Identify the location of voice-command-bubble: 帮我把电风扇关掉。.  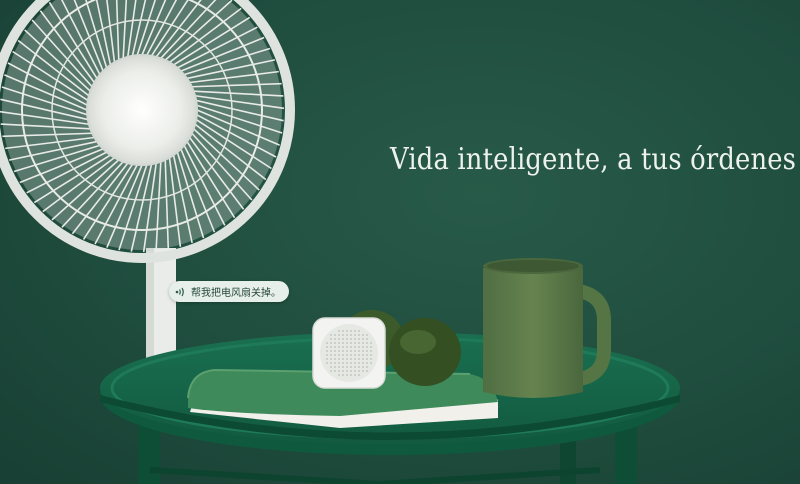
(229, 291).